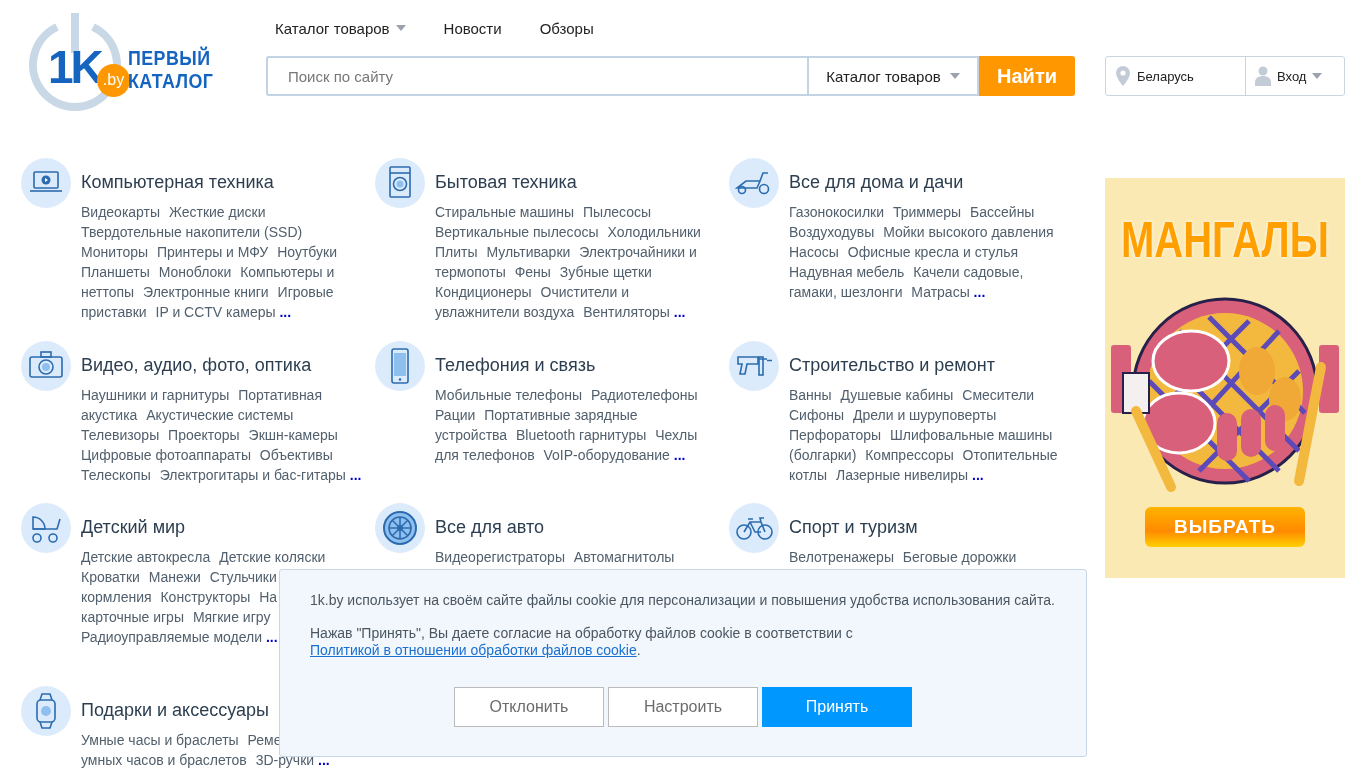 The height and width of the screenshot is (768, 1366). Describe the element at coordinates (1176, 76) in the screenshot. I see `region-selector: Беларусь` at that location.